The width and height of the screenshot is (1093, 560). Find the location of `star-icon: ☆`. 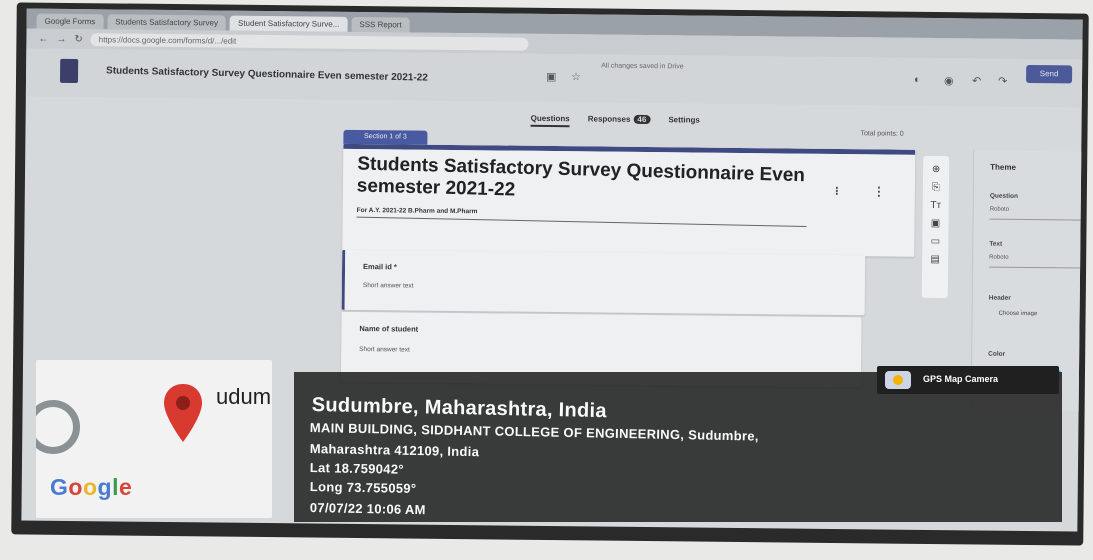

star-icon: ☆ is located at coordinates (576, 76).